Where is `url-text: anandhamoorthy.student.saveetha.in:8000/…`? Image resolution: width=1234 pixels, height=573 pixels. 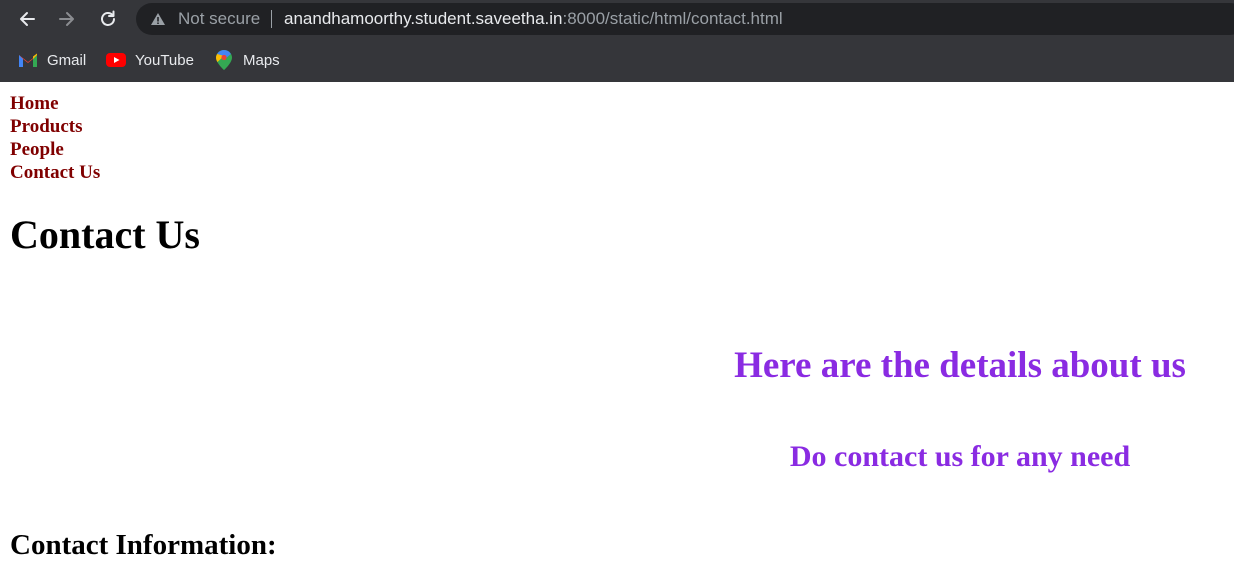 url-text: anandhamoorthy.student.saveetha.in:8000/… is located at coordinates (533, 19).